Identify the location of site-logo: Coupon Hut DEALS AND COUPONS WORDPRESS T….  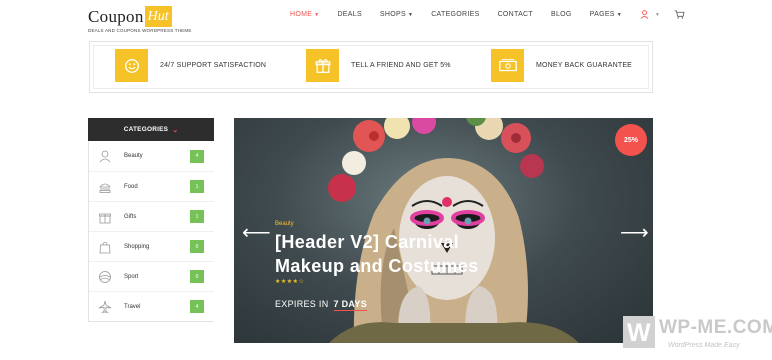
(140, 19).